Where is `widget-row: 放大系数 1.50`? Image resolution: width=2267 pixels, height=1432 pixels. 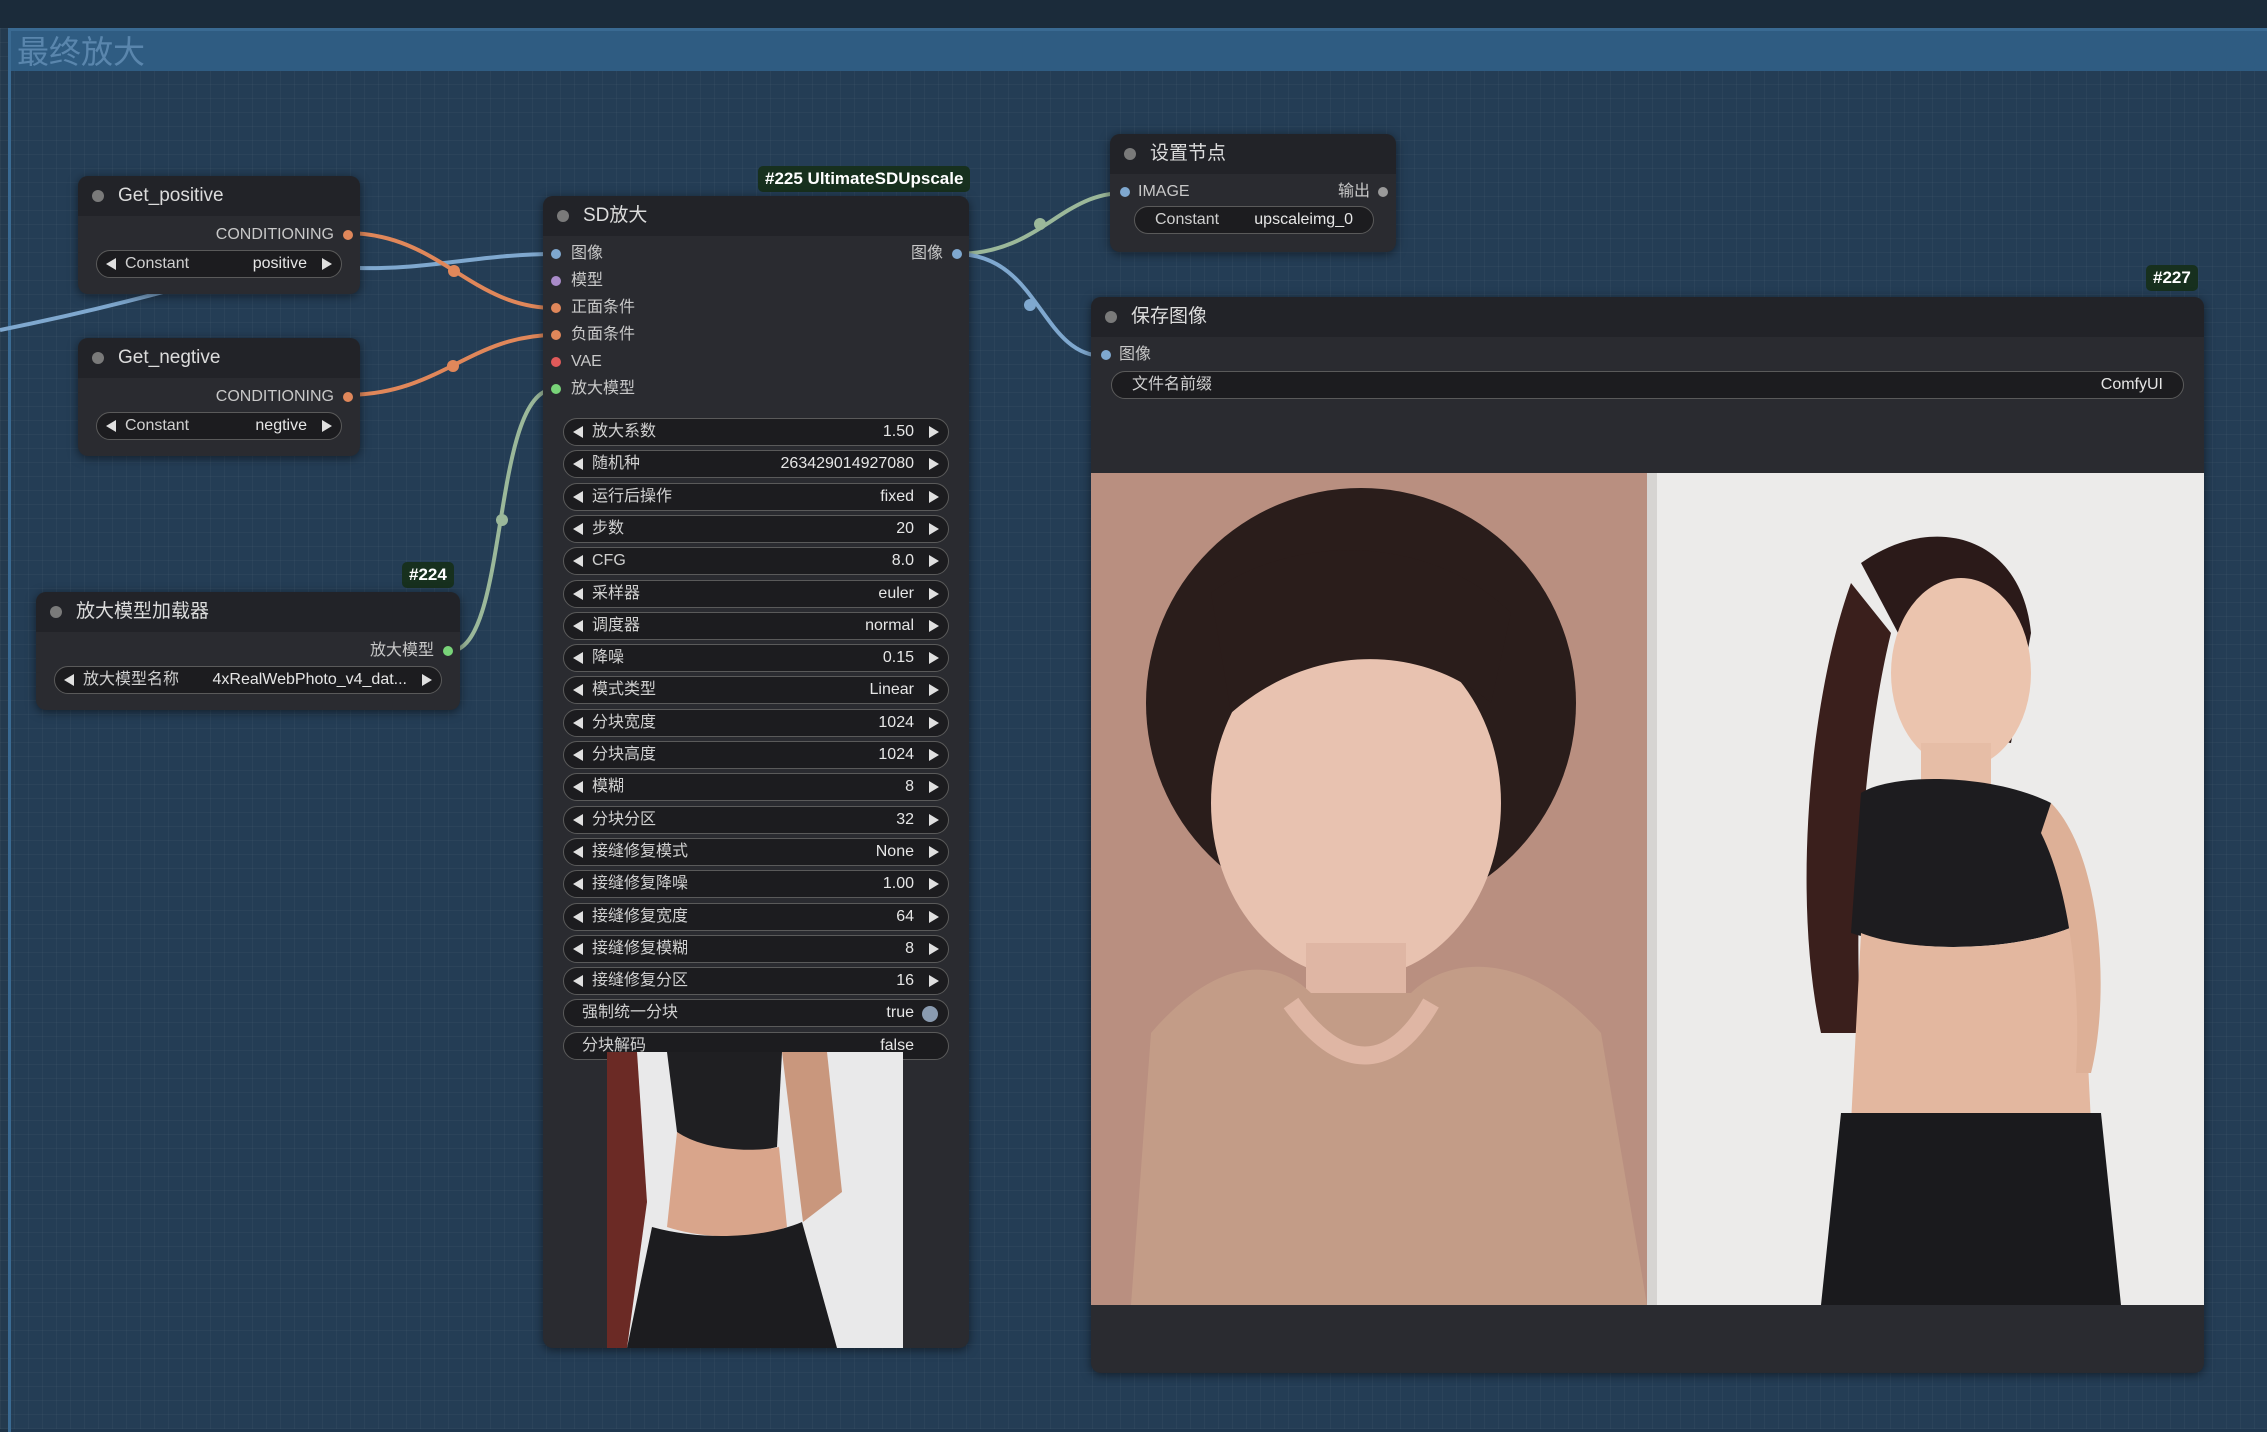 widget-row: 放大系数 1.50 is located at coordinates (756, 432).